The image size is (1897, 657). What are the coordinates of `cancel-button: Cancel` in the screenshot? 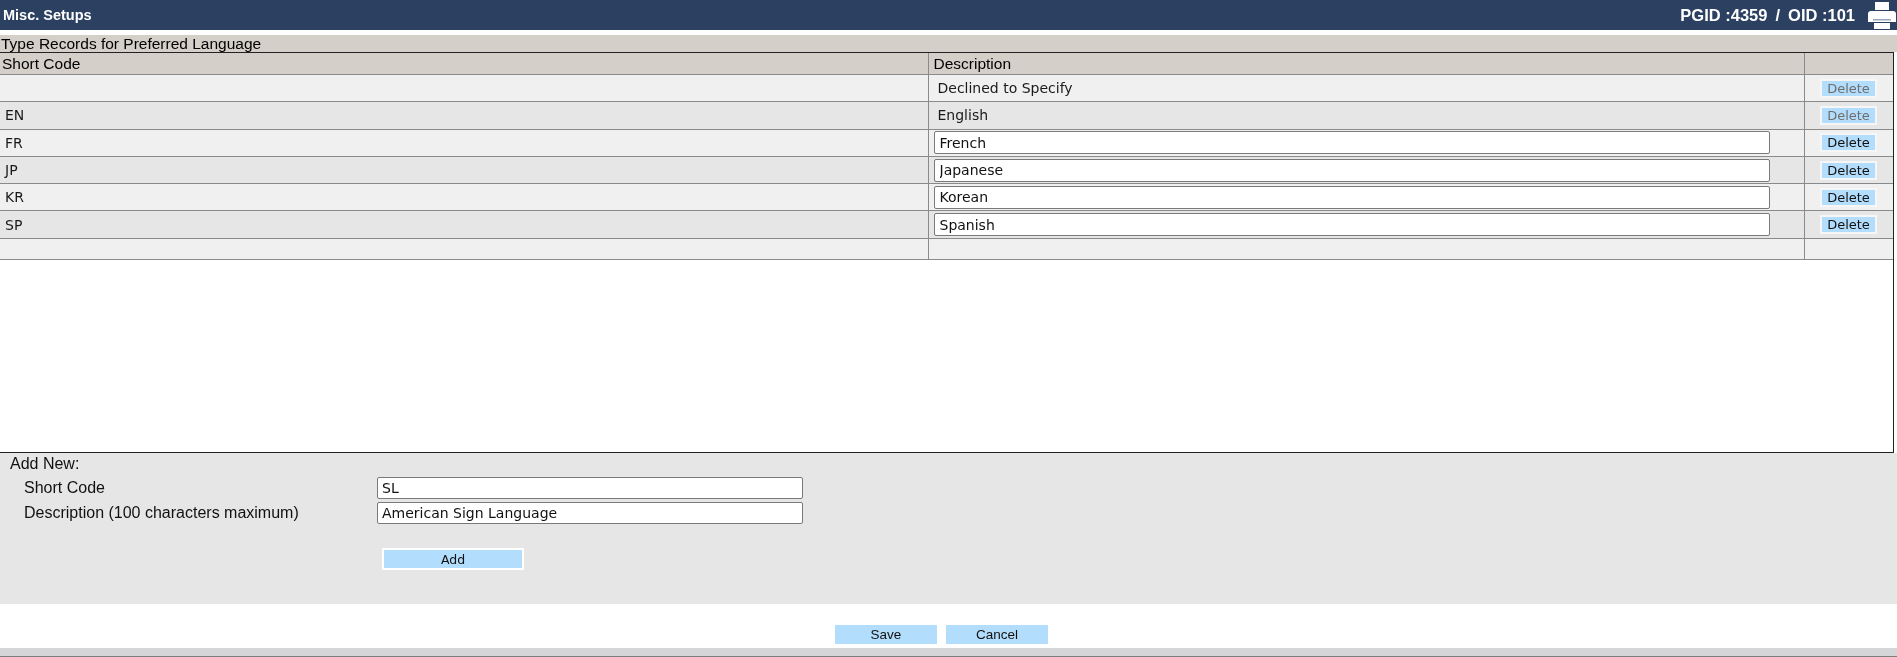 It's located at (997, 634).